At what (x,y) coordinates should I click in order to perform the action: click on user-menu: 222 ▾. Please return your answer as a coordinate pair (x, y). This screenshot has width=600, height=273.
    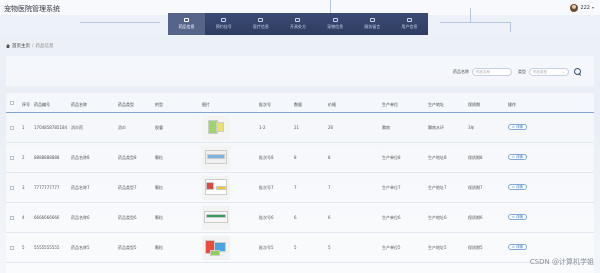
    Looking at the image, I should click on (582, 7).